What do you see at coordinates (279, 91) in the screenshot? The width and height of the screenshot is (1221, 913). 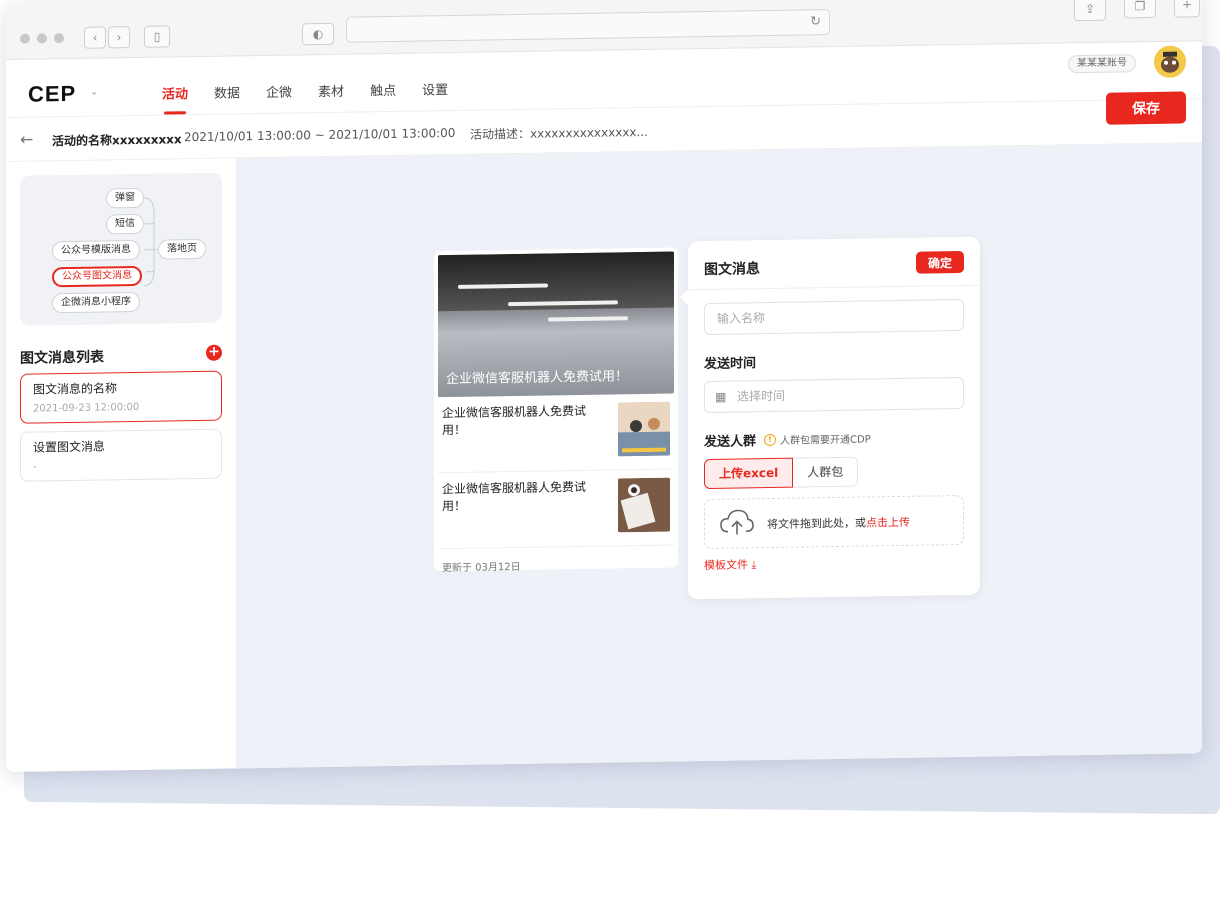 I see `tab-wecom: 企微` at bounding box center [279, 91].